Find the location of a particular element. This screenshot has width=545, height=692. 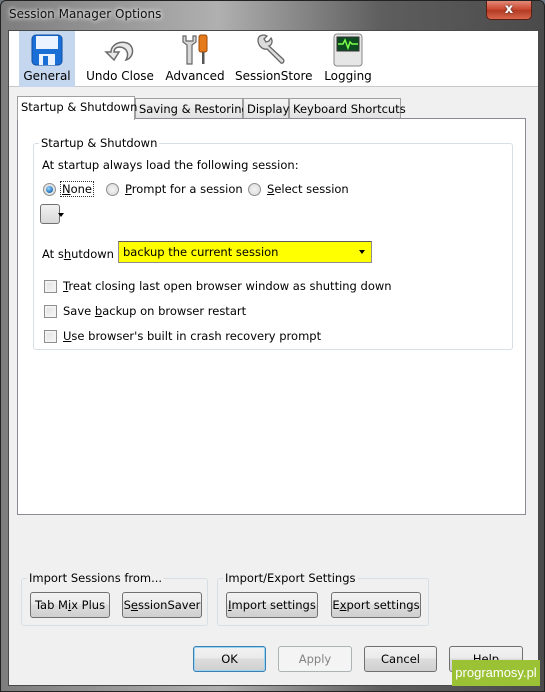

radio-prompt-label: Prompt for a session is located at coordinates (184, 189).